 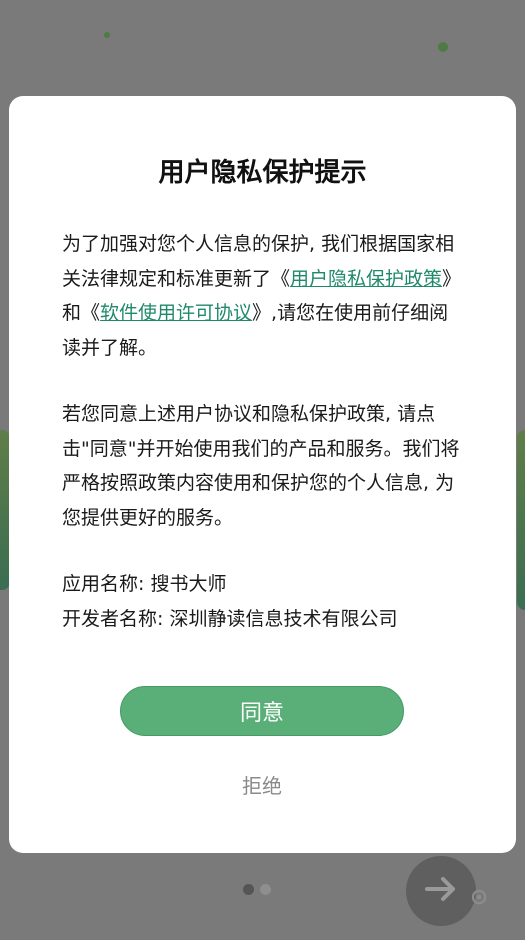 What do you see at coordinates (265, 889) in the screenshot?
I see `page-dot` at bounding box center [265, 889].